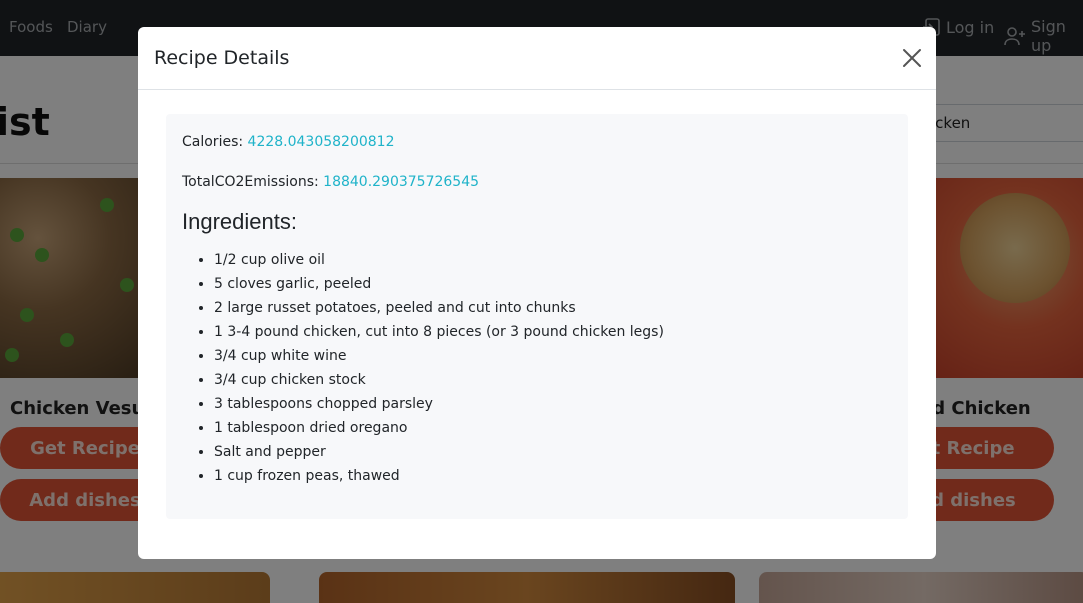 This screenshot has height=603, width=1083. Describe the element at coordinates (439, 428) in the screenshot. I see `ingredient-item: 1 tablespoon dried oregano` at that location.